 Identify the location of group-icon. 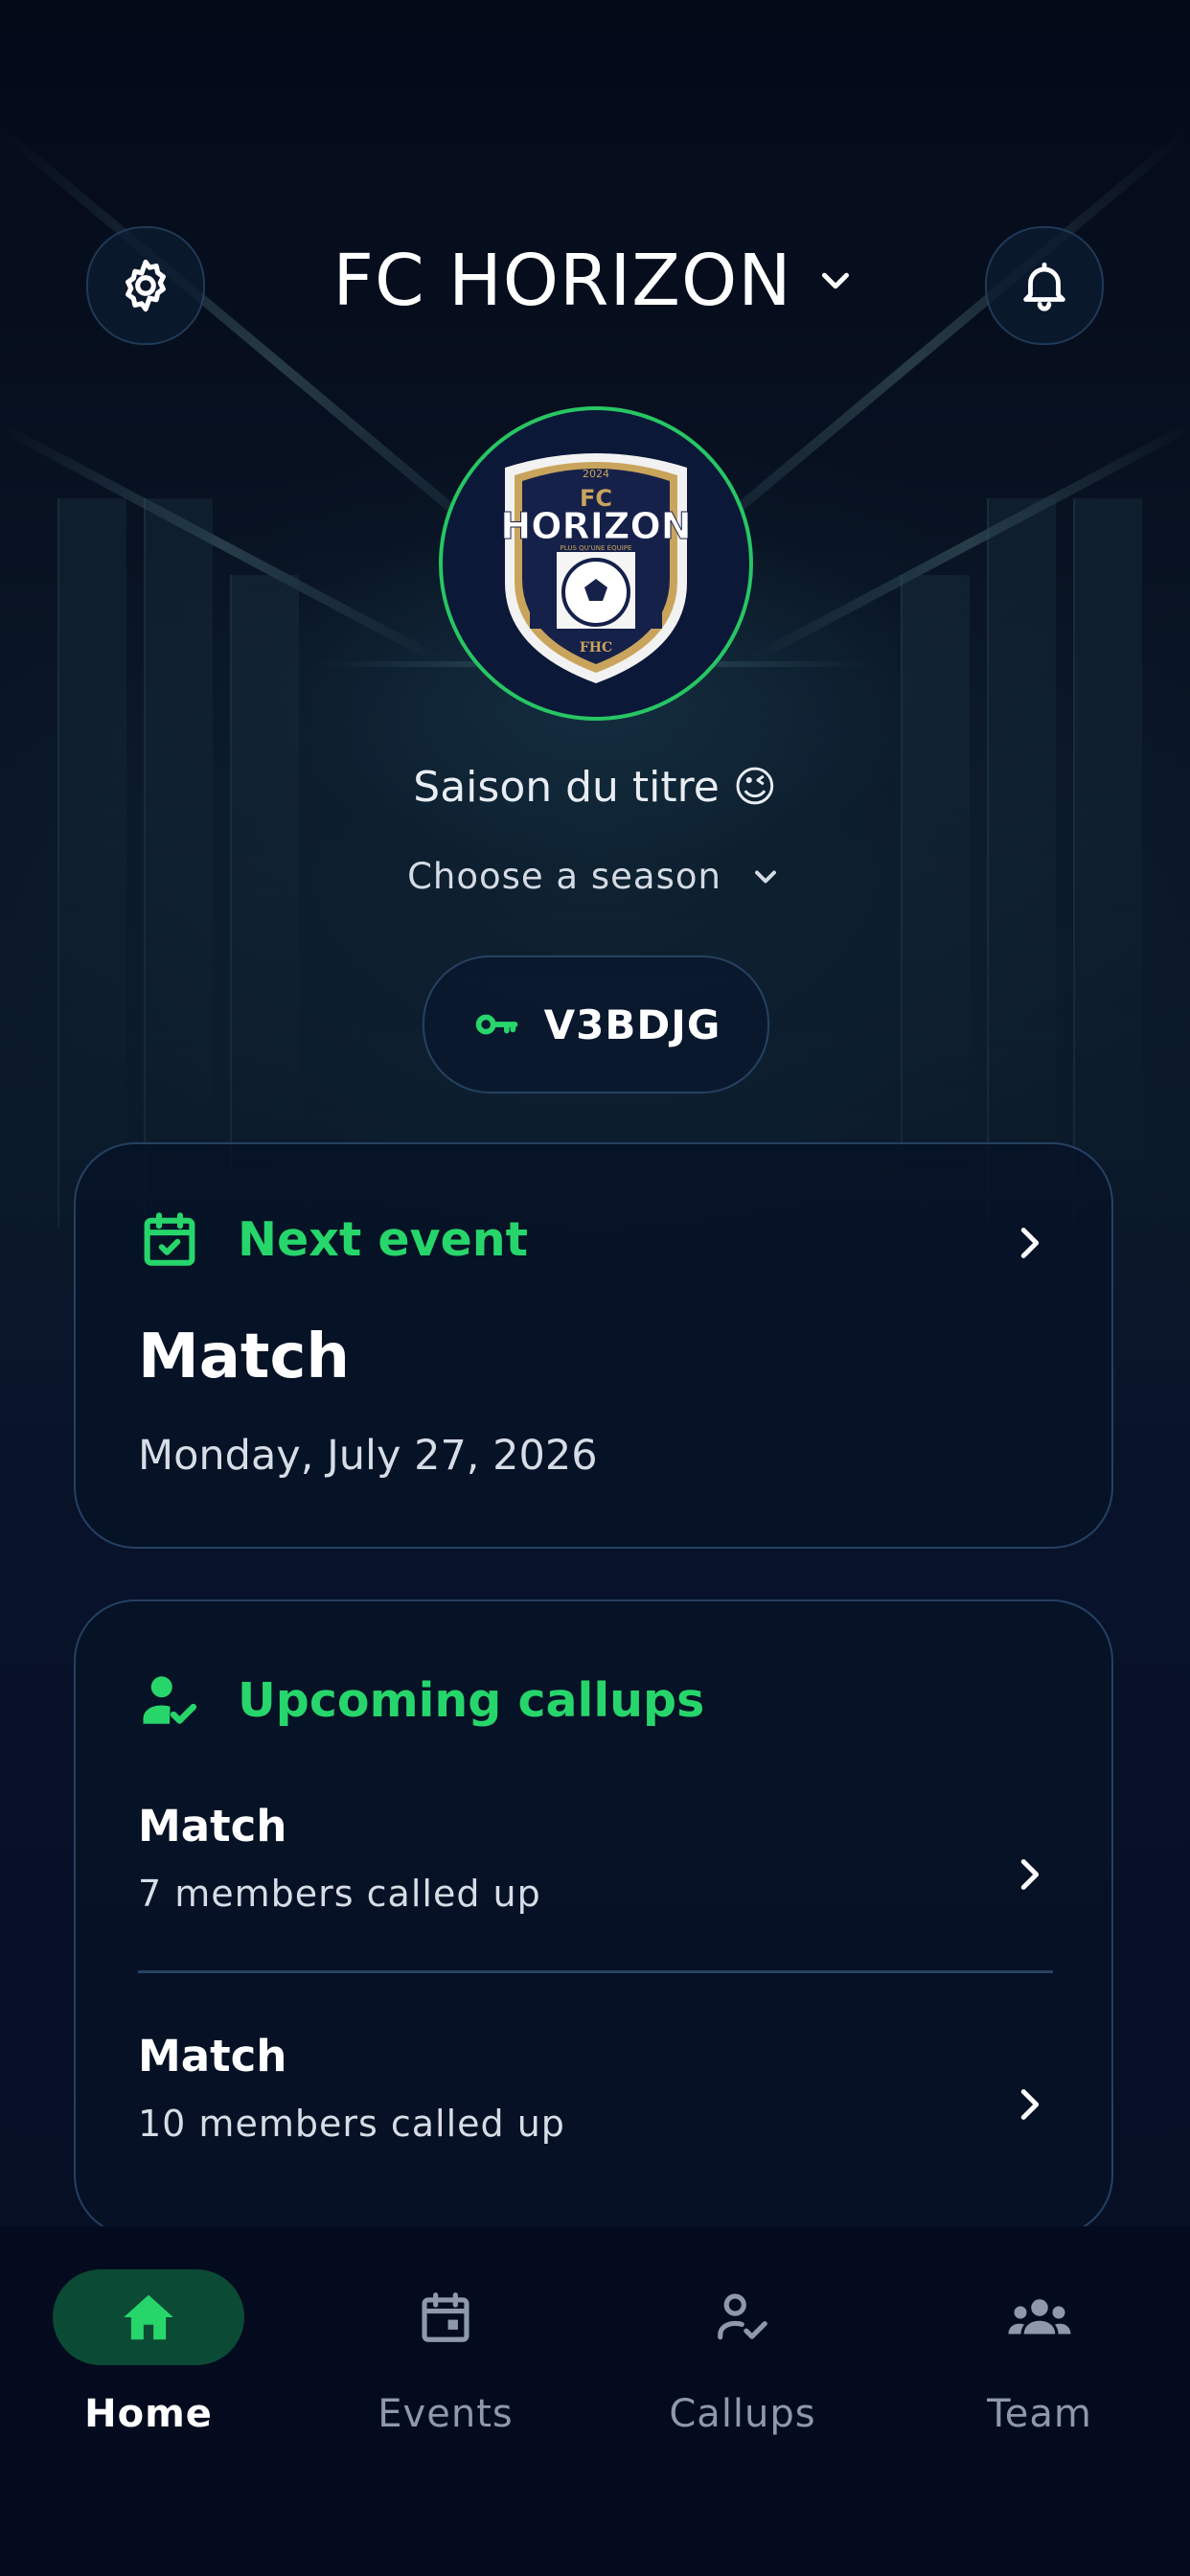
(1039, 2317).